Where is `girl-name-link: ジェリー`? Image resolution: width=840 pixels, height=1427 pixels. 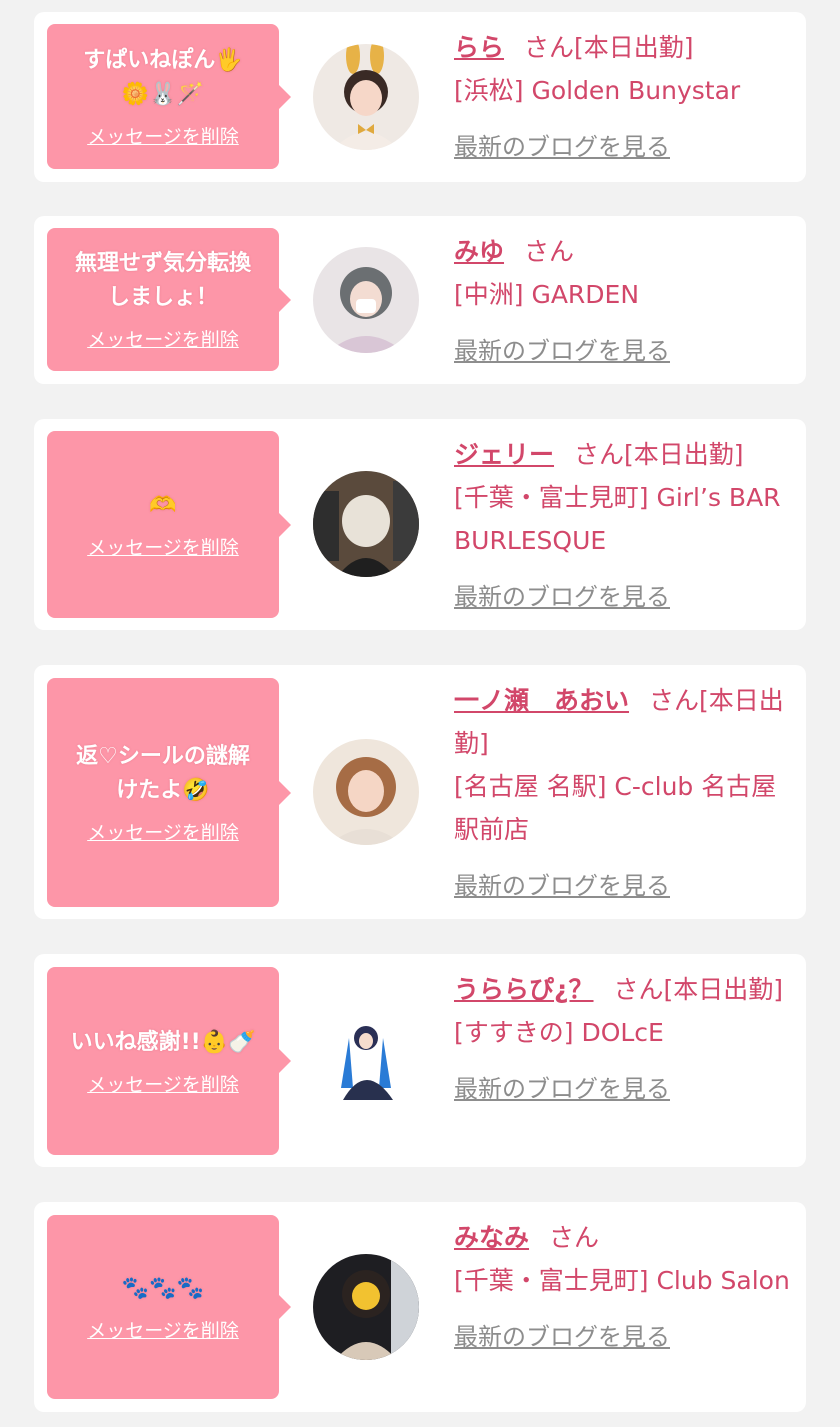
girl-name-link: ジェリー is located at coordinates (504, 454).